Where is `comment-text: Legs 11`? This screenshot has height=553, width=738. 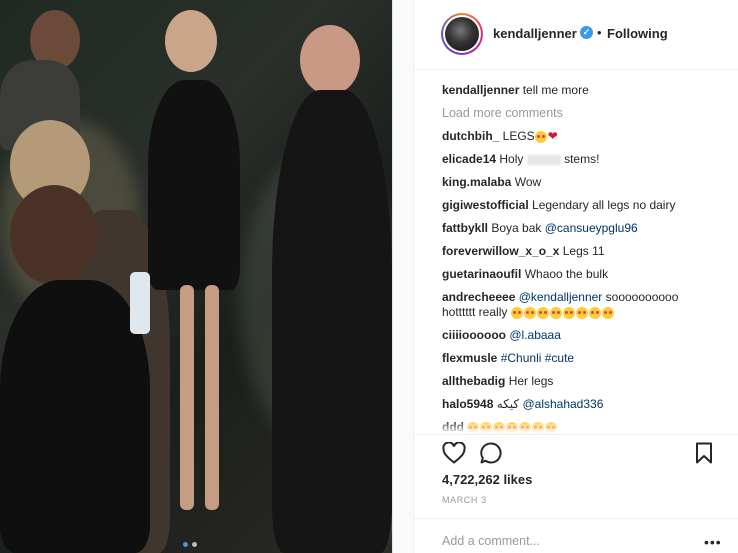
comment-text: Legs 11 is located at coordinates (583, 251).